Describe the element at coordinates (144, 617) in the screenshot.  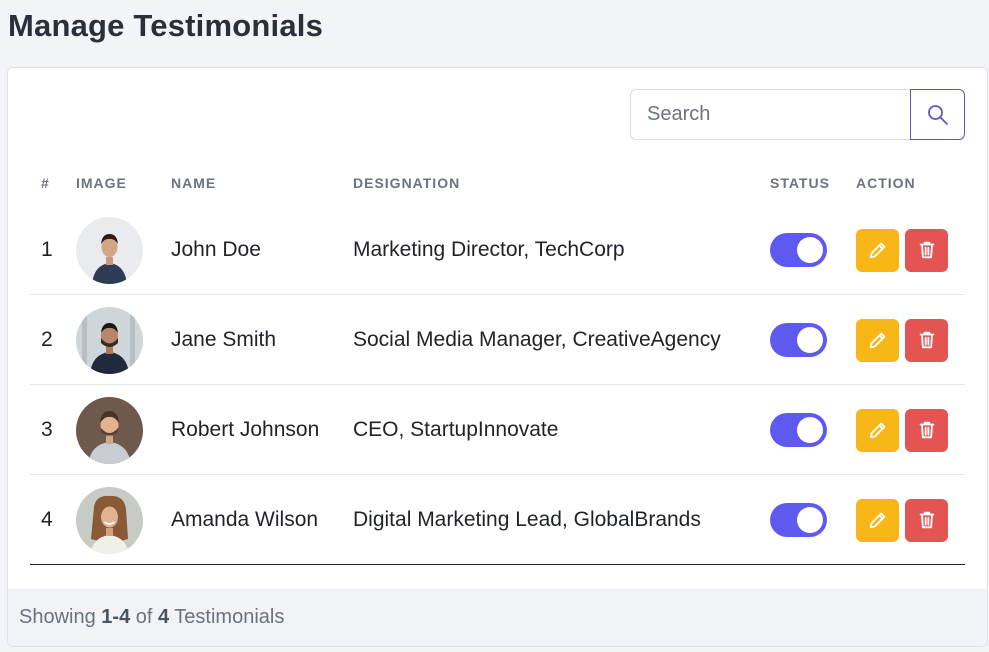
I see `summary-of: of` at that location.